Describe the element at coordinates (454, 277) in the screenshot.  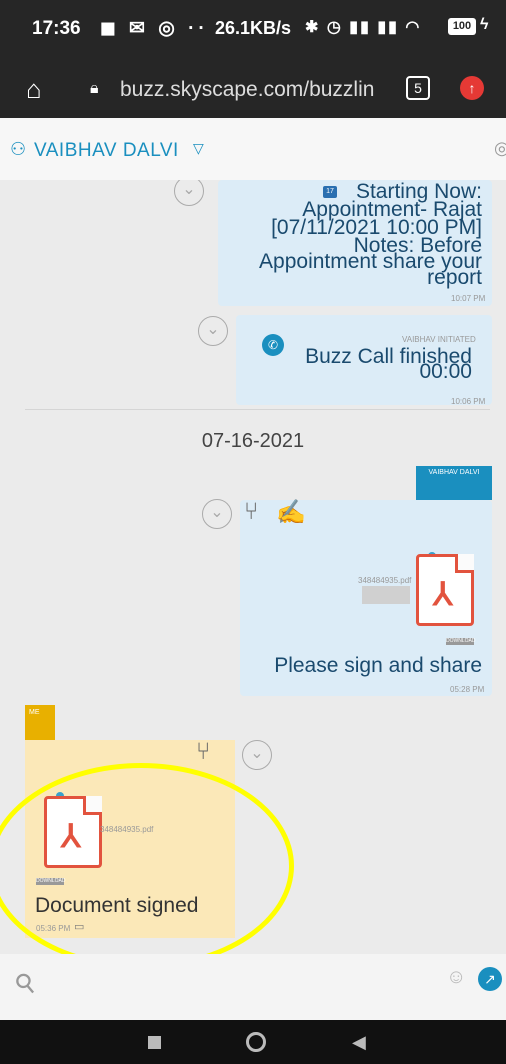
I see `appointment-line-6: report` at that location.